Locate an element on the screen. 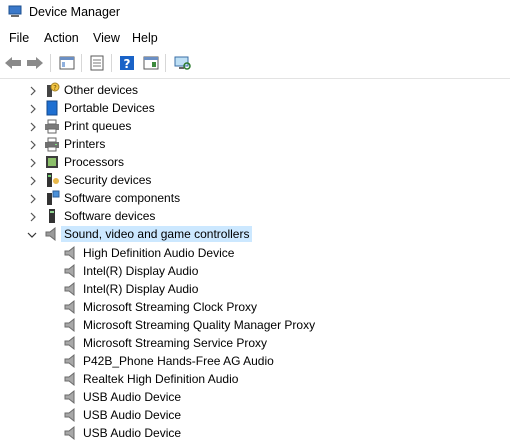  tree-node-label: Security devices is located at coordinates (108, 180).